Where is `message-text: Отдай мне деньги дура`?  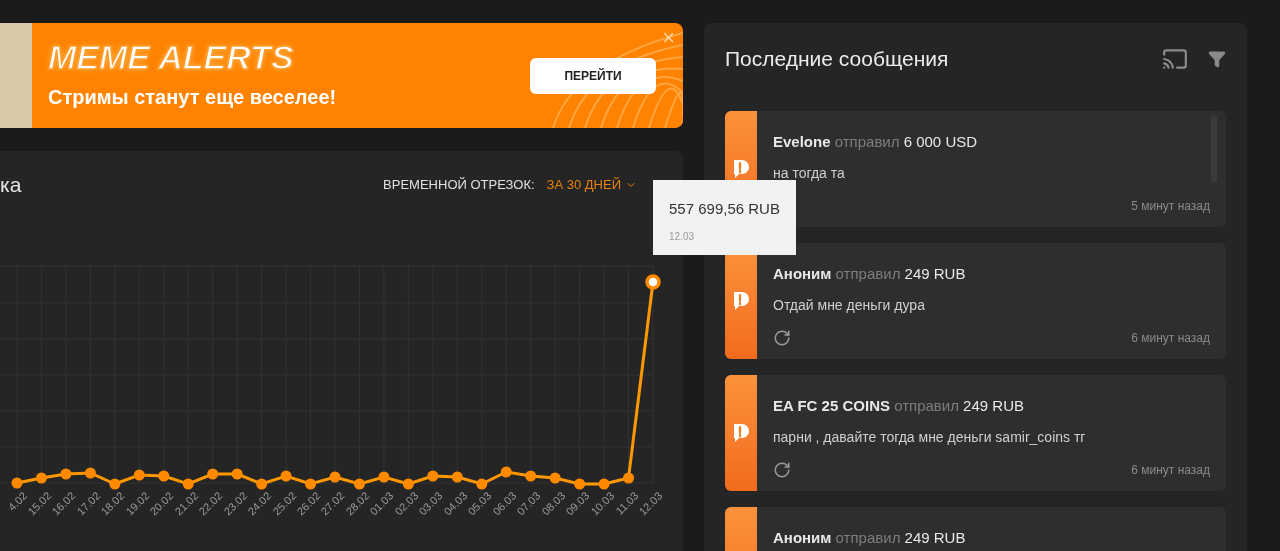 message-text: Отдай мне деньги дура is located at coordinates (849, 305).